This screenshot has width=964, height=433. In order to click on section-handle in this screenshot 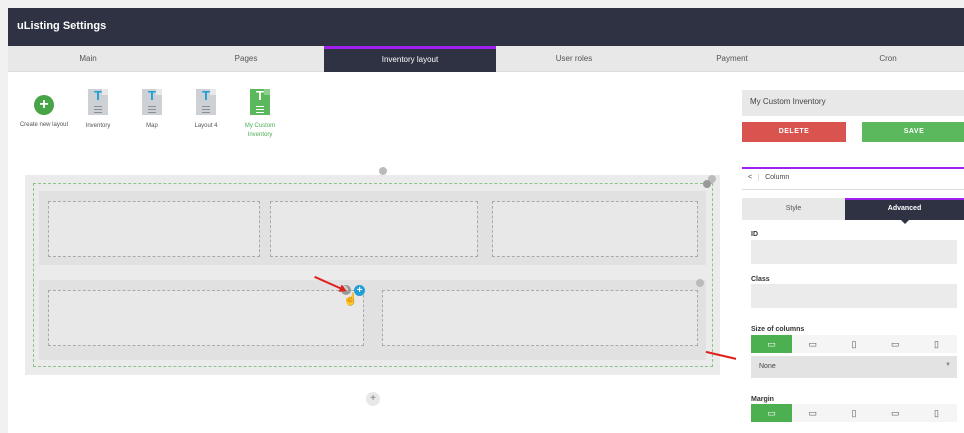, I will do `click(383, 171)`.